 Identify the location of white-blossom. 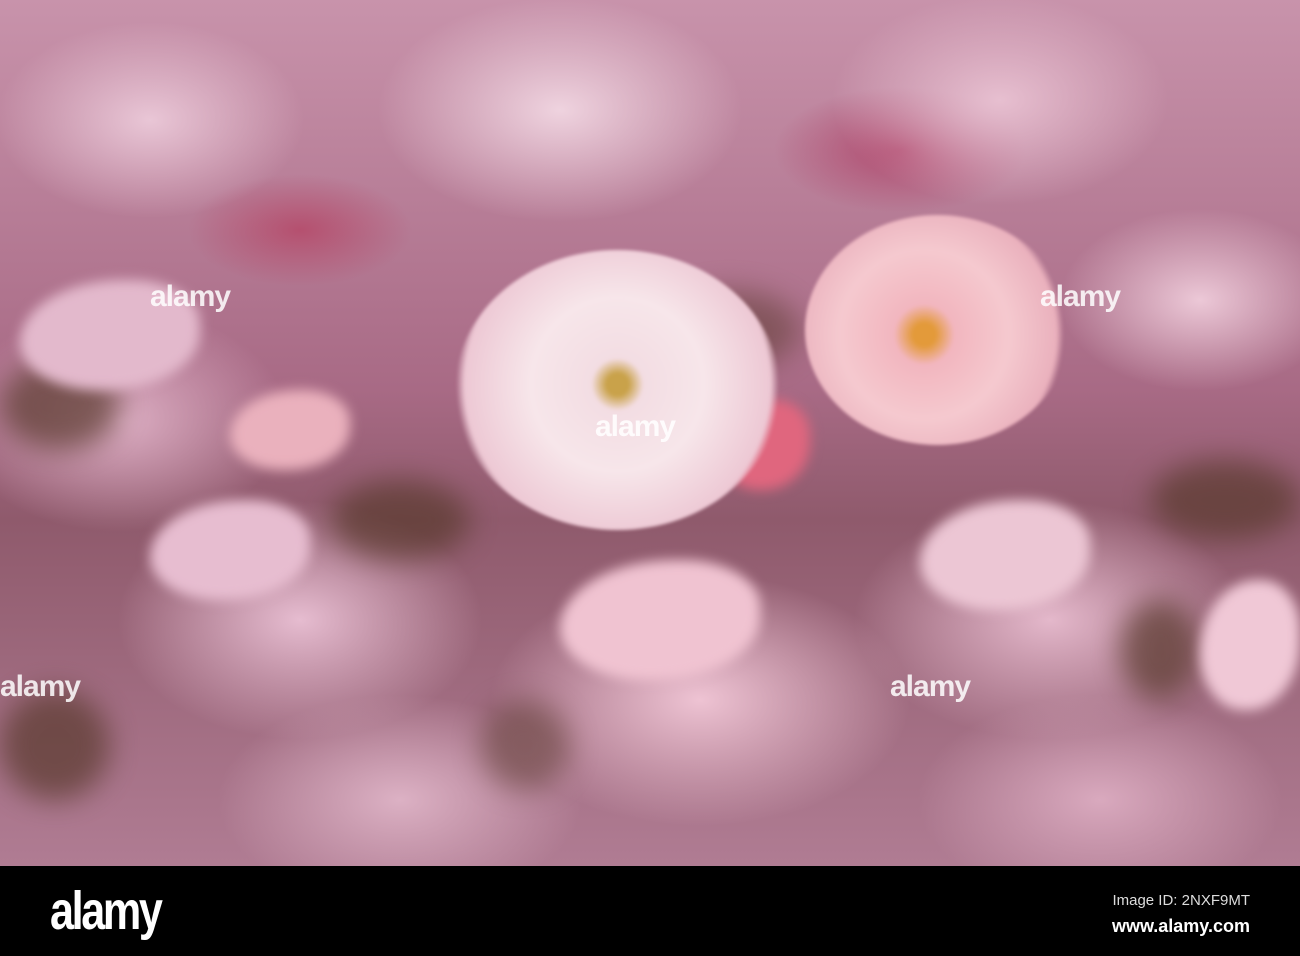
(617, 390).